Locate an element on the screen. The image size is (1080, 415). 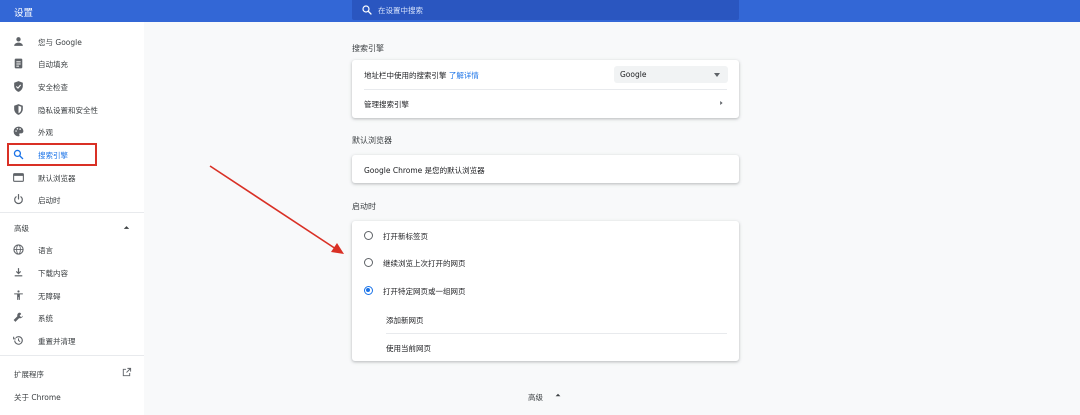
sidebar-item-label: 启动时 is located at coordinates (49, 200).